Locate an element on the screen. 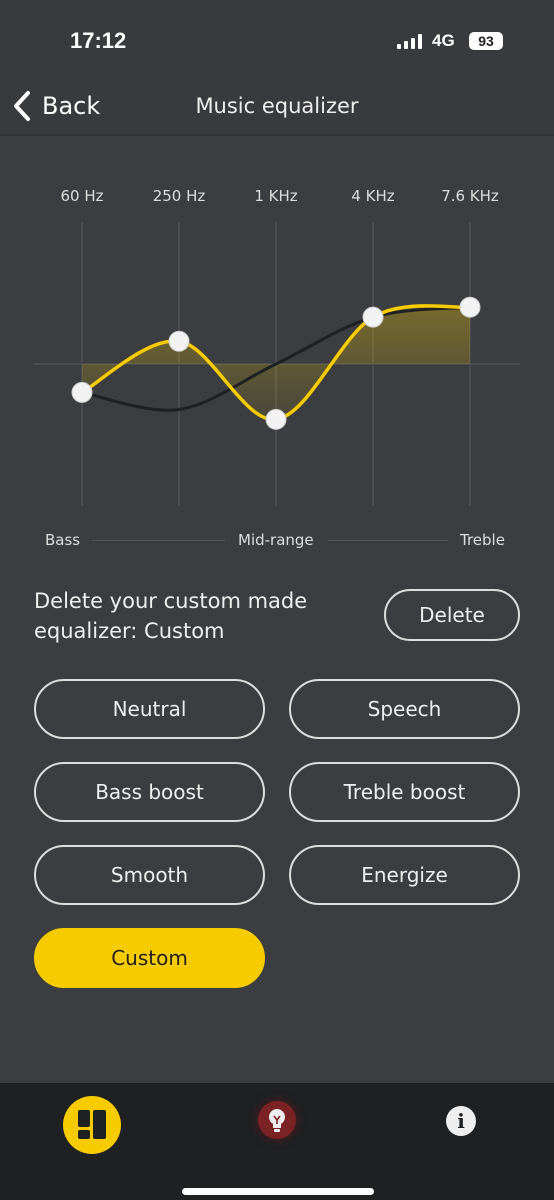  tab-bar: i is located at coordinates (277, 1141).